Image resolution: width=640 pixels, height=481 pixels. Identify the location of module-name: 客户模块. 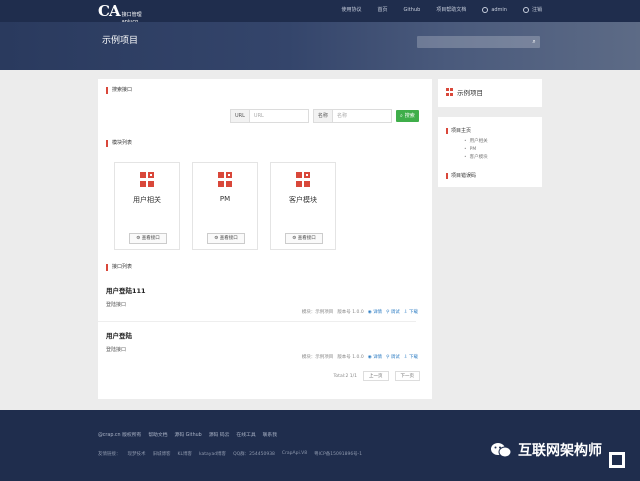
(303, 200).